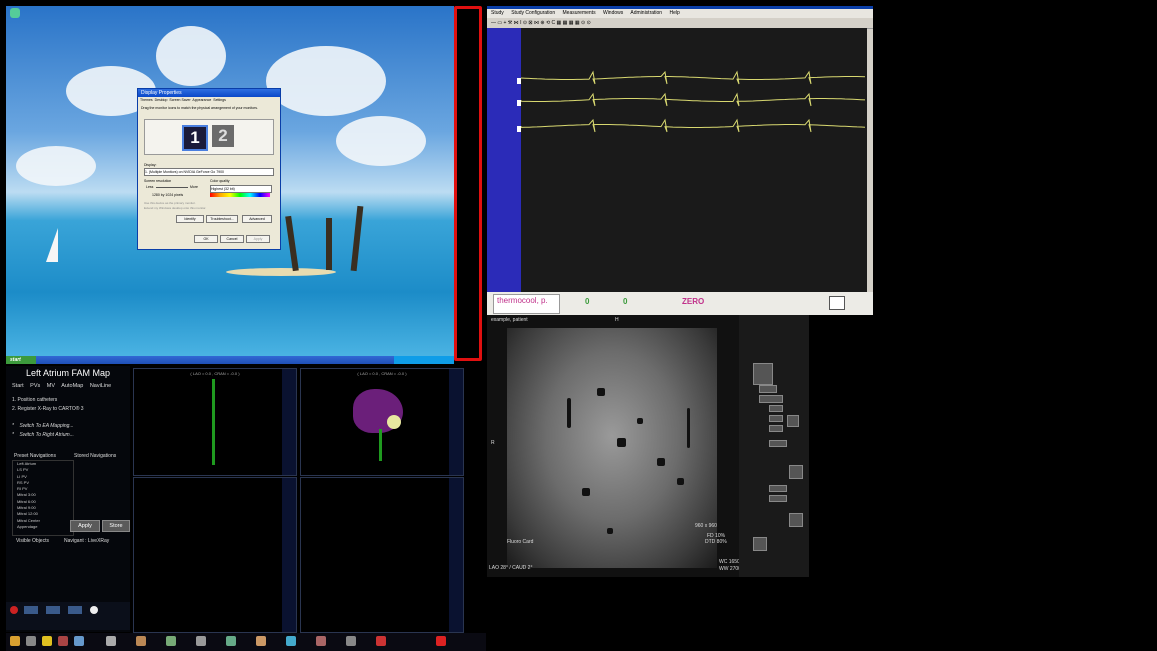  What do you see at coordinates (729, 562) in the screenshot?
I see `wc-label: WC 1650` at bounding box center [729, 562].